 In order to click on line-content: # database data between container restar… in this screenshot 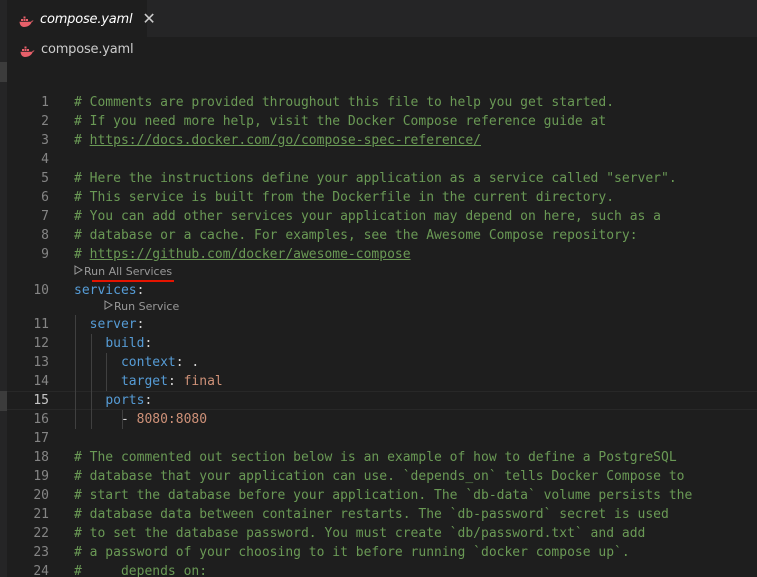, I will do `click(371, 514)`.